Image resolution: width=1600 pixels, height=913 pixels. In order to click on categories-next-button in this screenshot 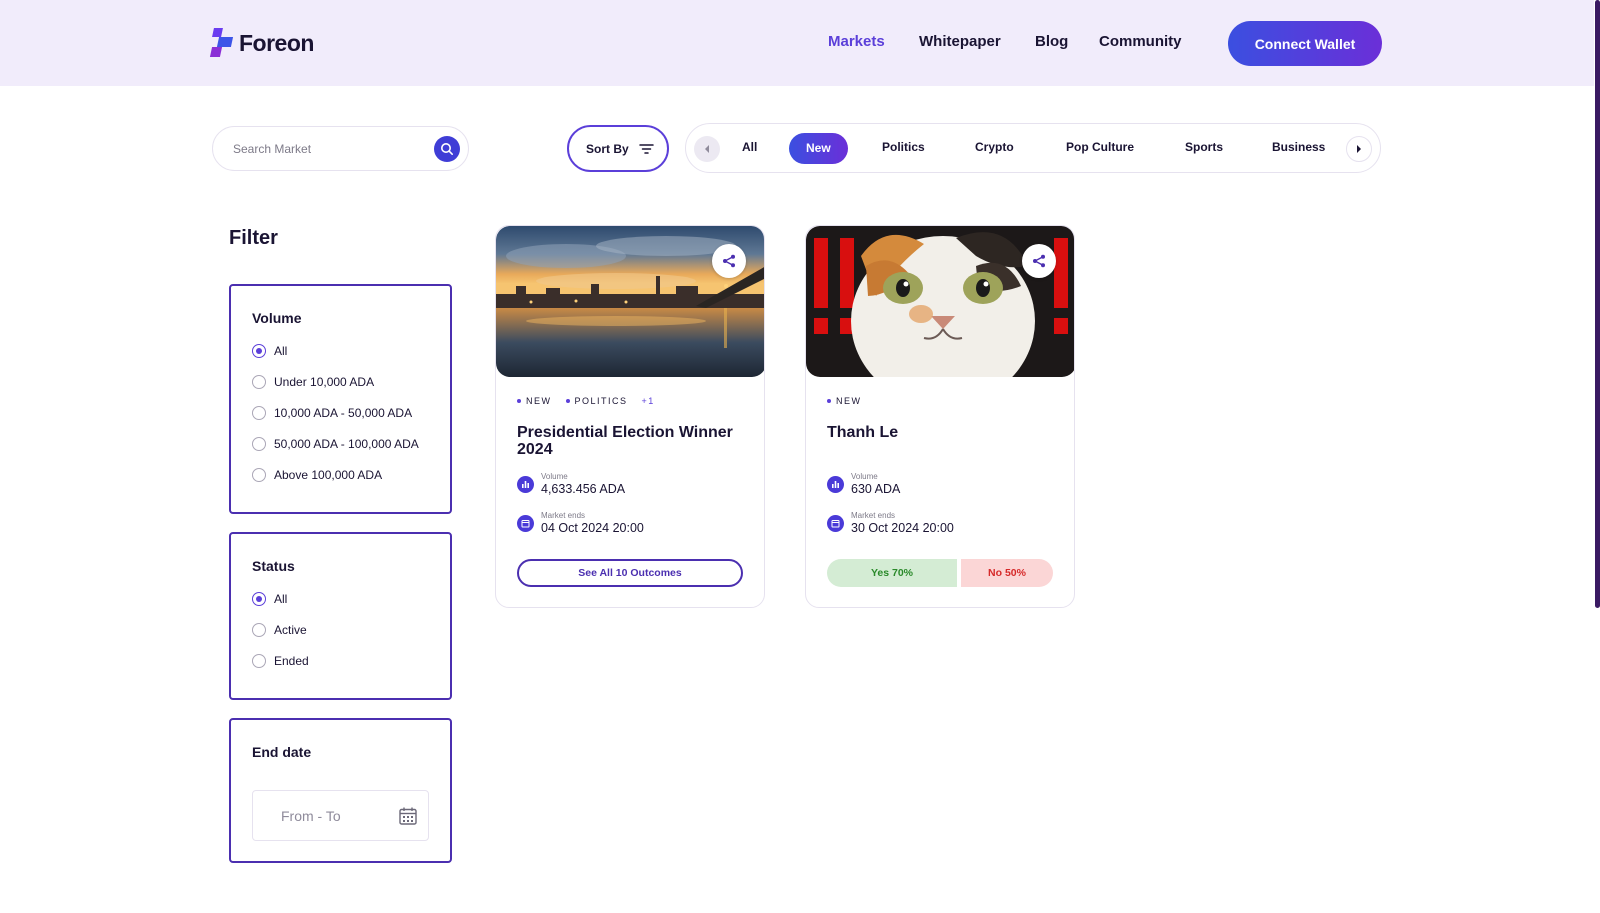, I will do `click(1359, 149)`.